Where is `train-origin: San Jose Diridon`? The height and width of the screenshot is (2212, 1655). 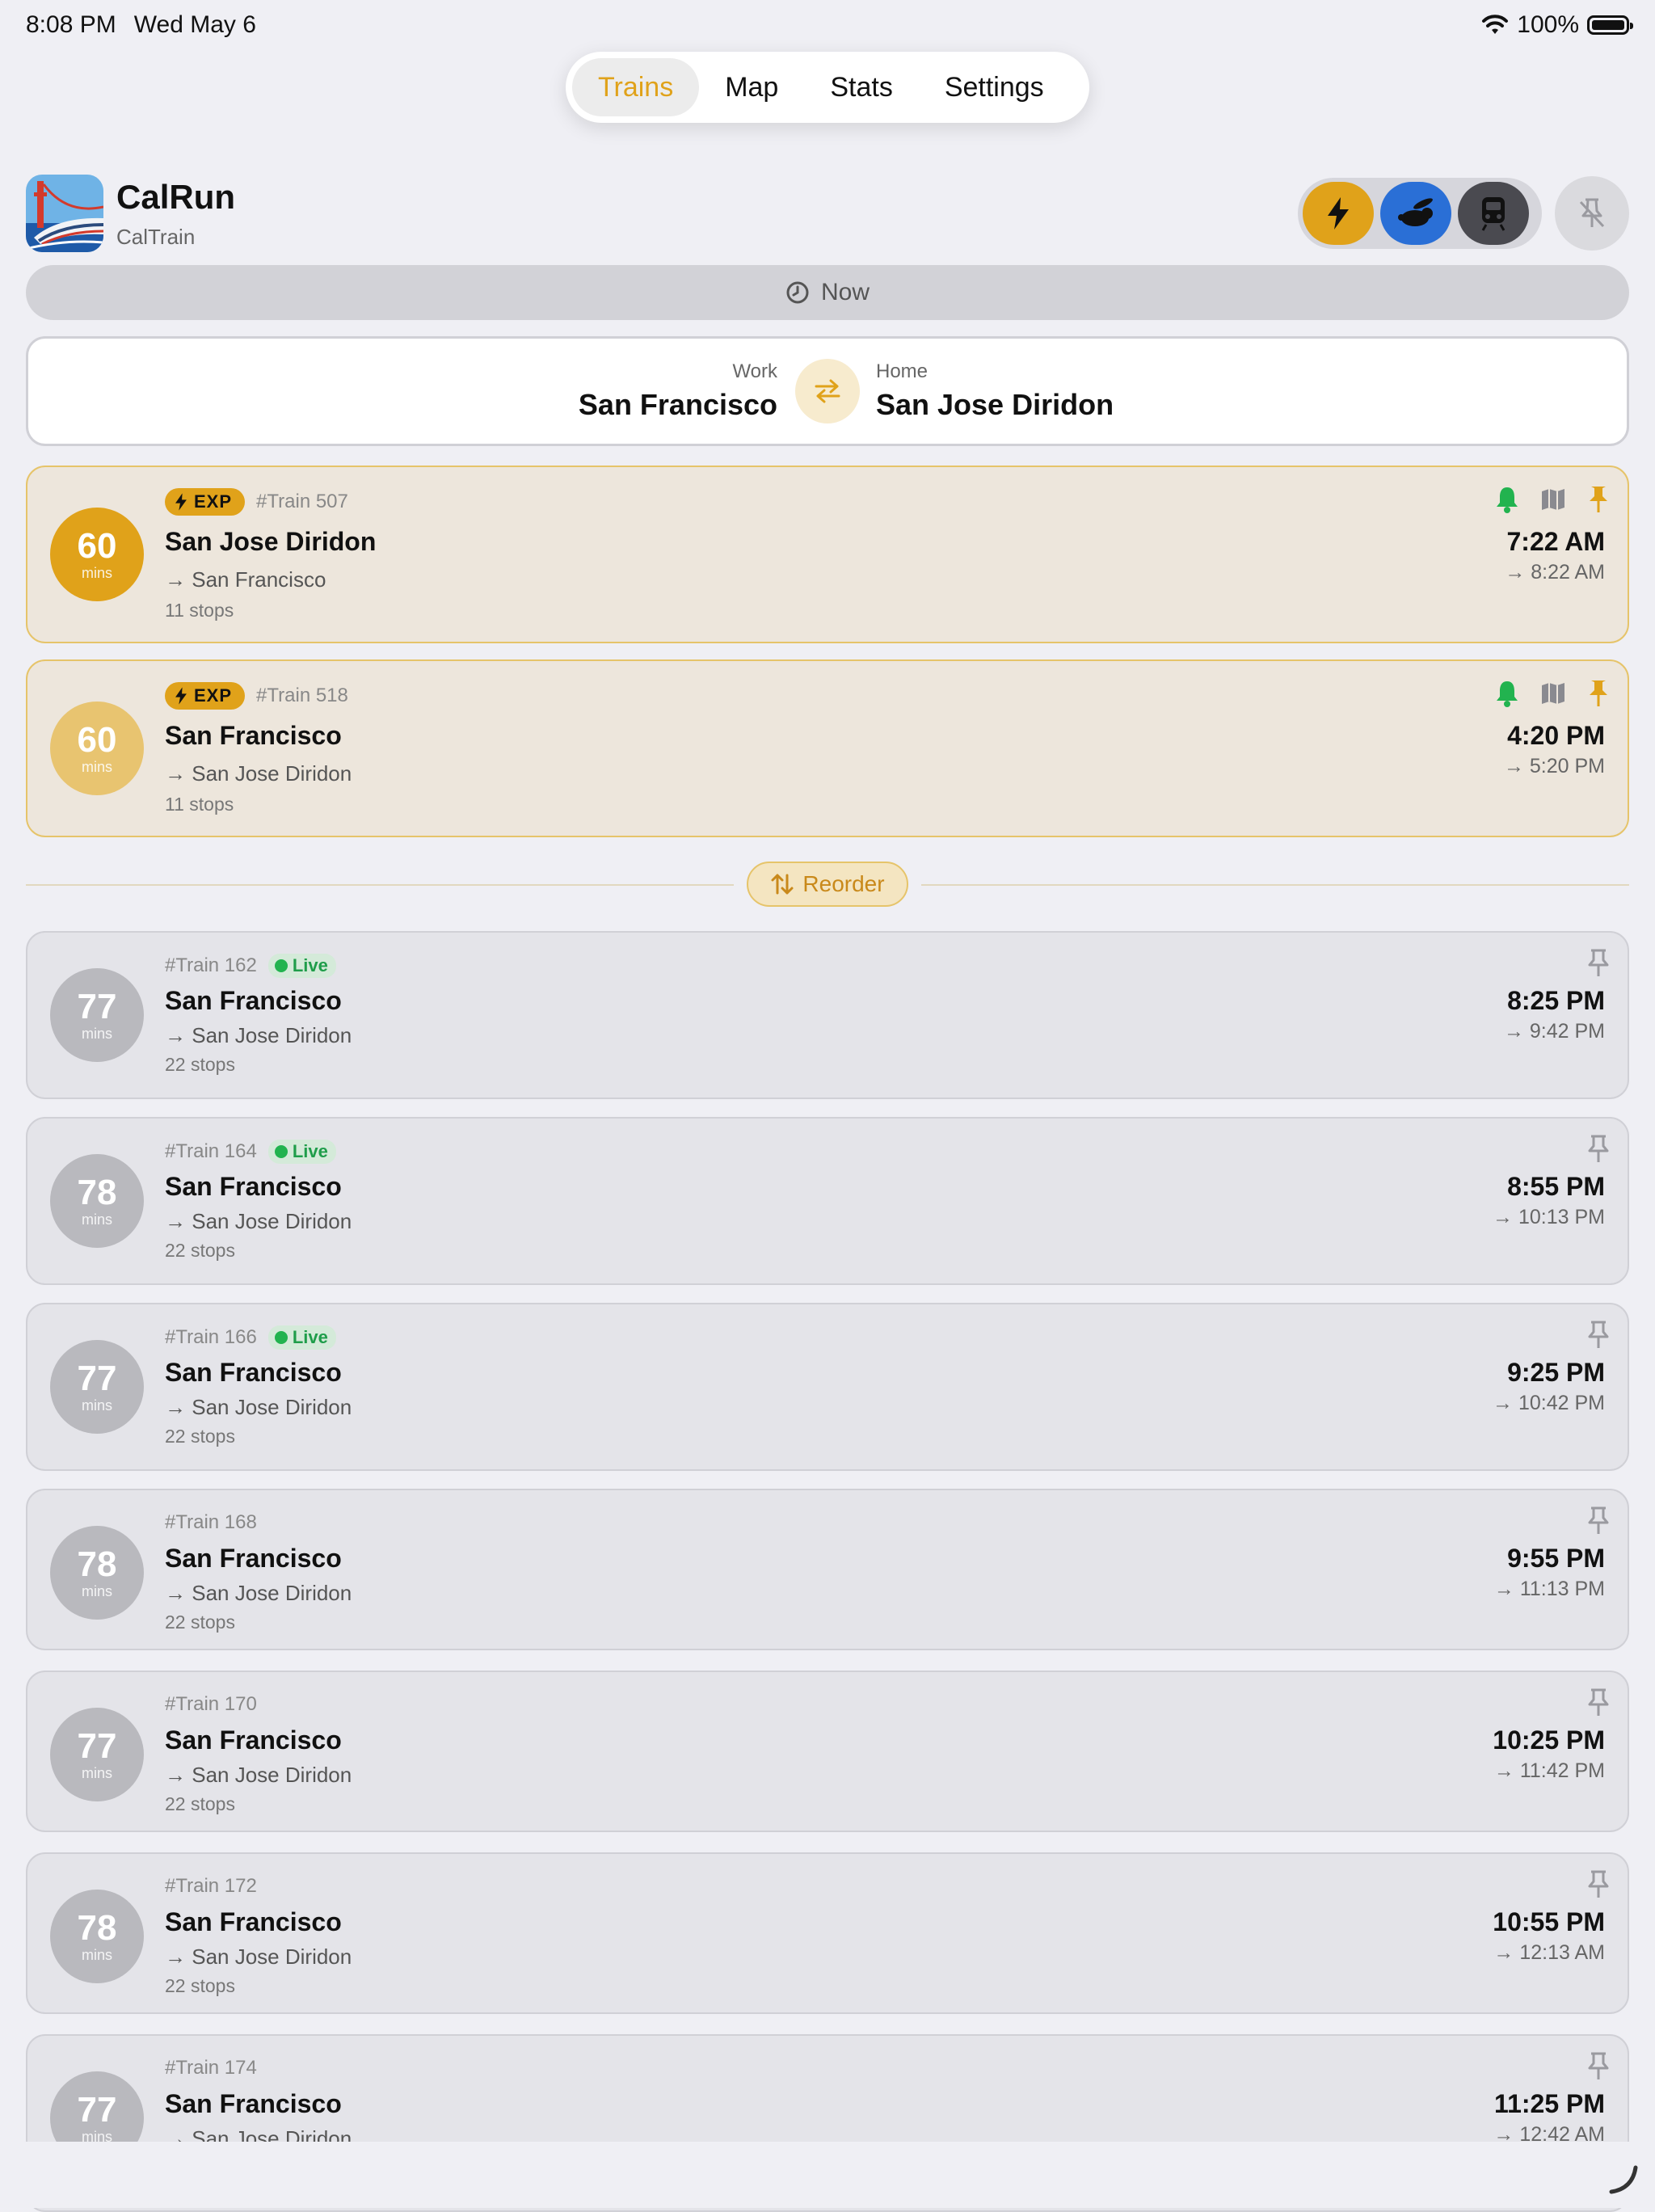
train-origin: San Jose Diridon is located at coordinates (271, 541).